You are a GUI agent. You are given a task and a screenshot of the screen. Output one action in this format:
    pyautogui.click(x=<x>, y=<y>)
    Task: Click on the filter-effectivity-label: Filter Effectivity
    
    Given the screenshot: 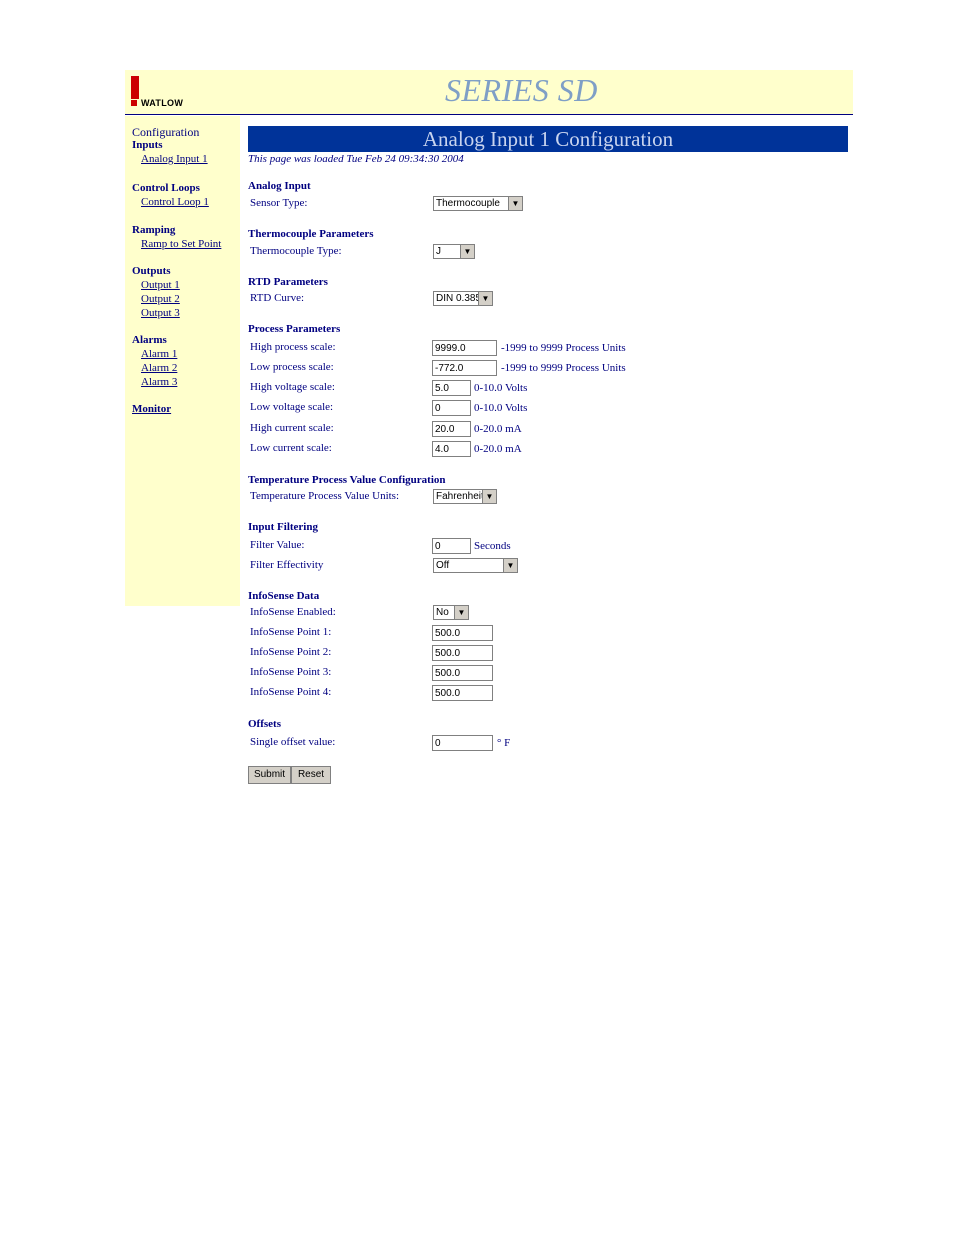 What is the action you would take?
    pyautogui.click(x=287, y=565)
    